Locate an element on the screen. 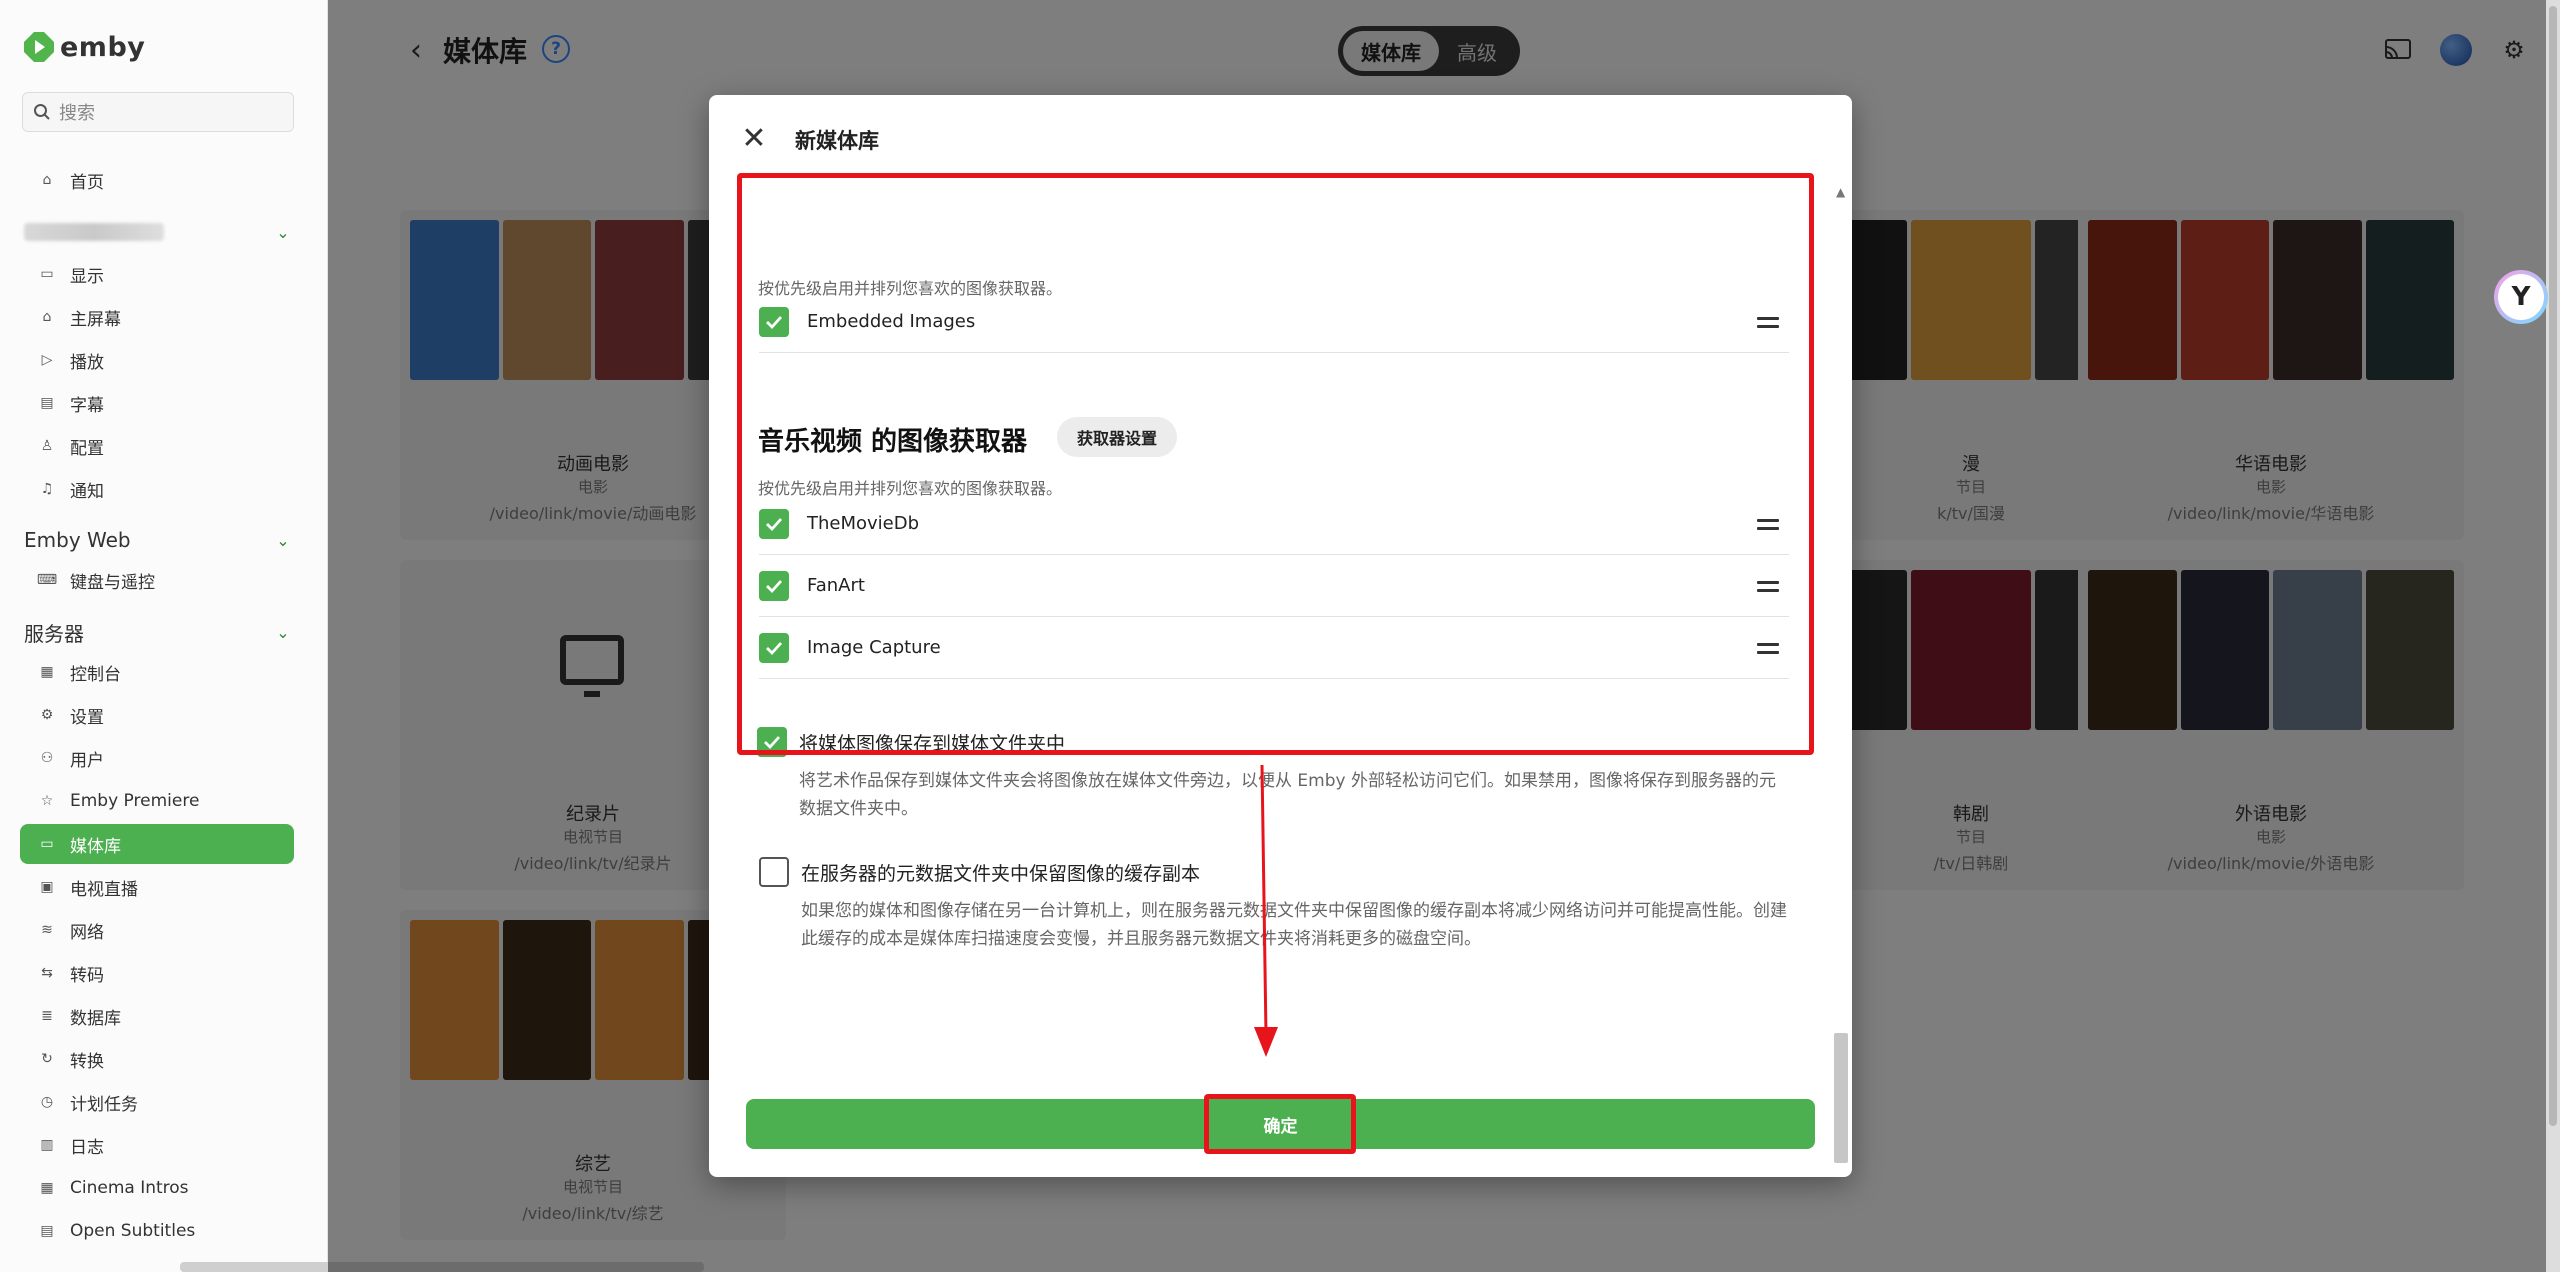  sidebar-item: ⚙ 设置 is located at coordinates (157, 715).